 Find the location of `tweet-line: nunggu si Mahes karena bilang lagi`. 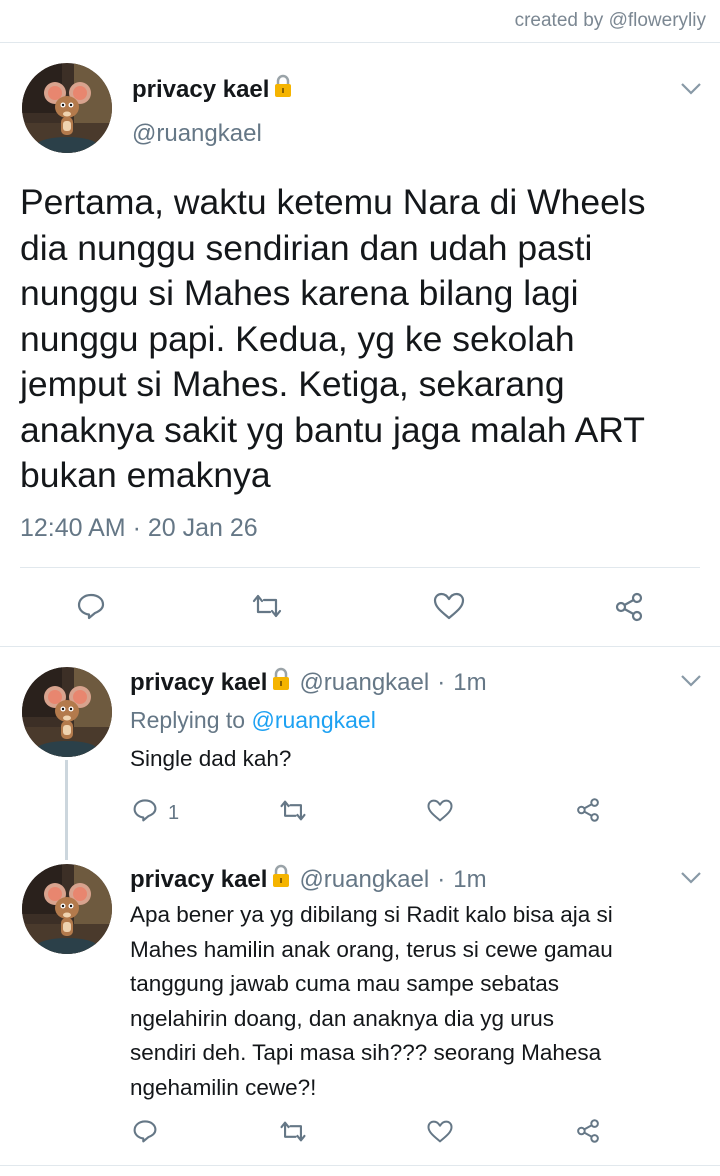

tweet-line: nunggu si Mahes karena bilang lagi is located at coordinates (299, 293).